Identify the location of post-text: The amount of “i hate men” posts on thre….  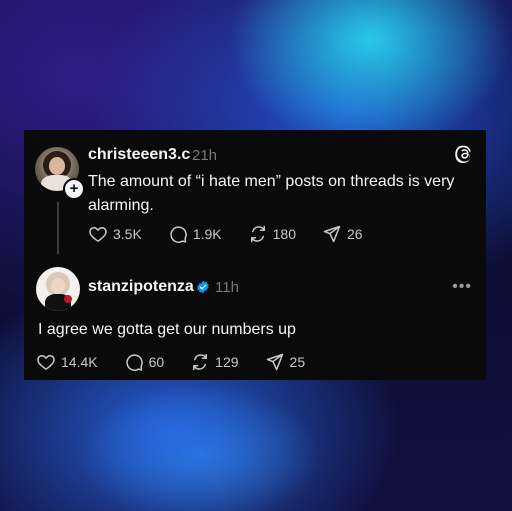
(271, 193).